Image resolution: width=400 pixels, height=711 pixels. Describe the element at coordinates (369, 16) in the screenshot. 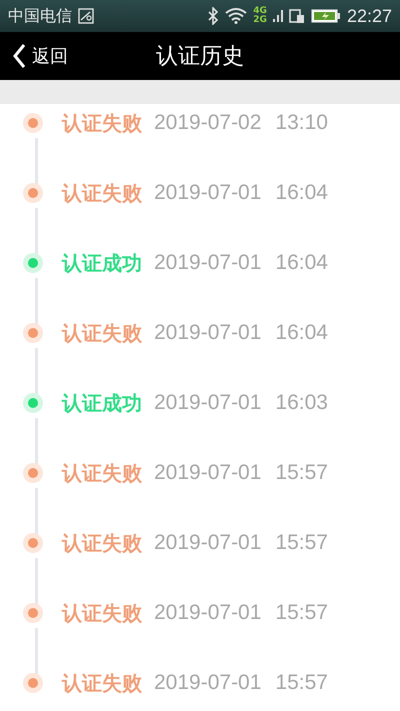

I see `clock: 22:27` at that location.